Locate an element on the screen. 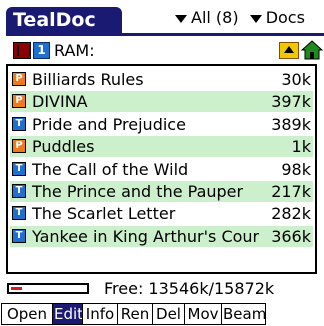  list-item: T The Scarlet Letter 282k is located at coordinates (161, 213).